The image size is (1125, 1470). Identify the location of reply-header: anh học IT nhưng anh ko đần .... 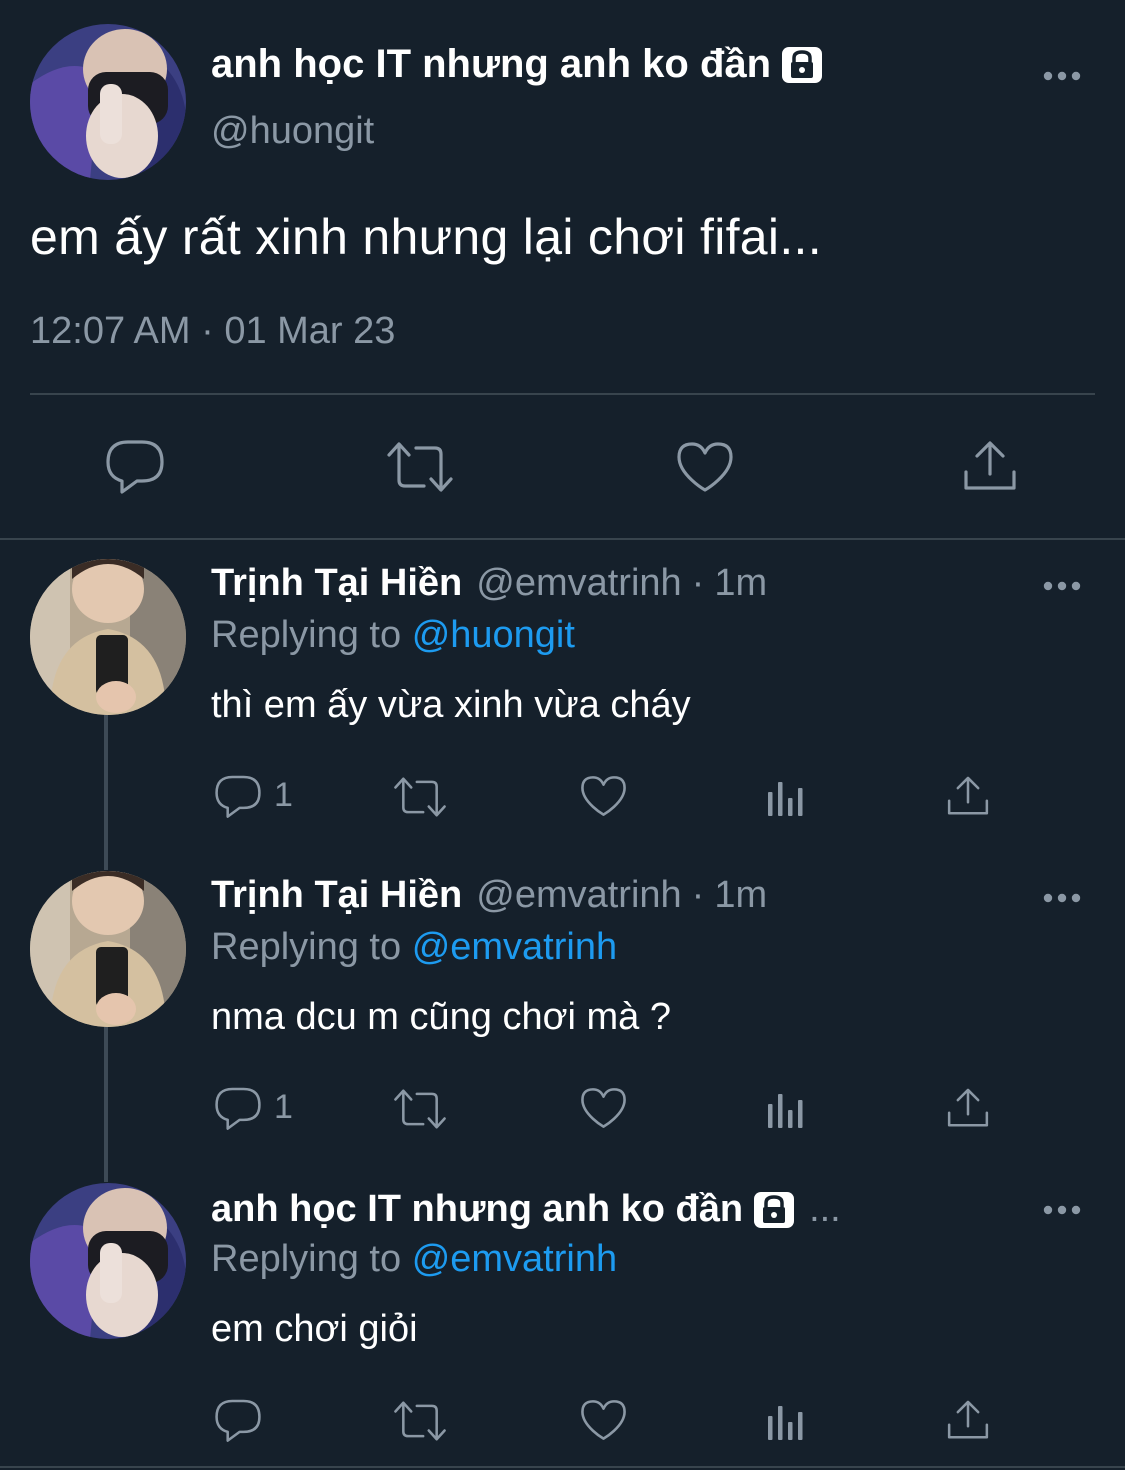
(526, 1209).